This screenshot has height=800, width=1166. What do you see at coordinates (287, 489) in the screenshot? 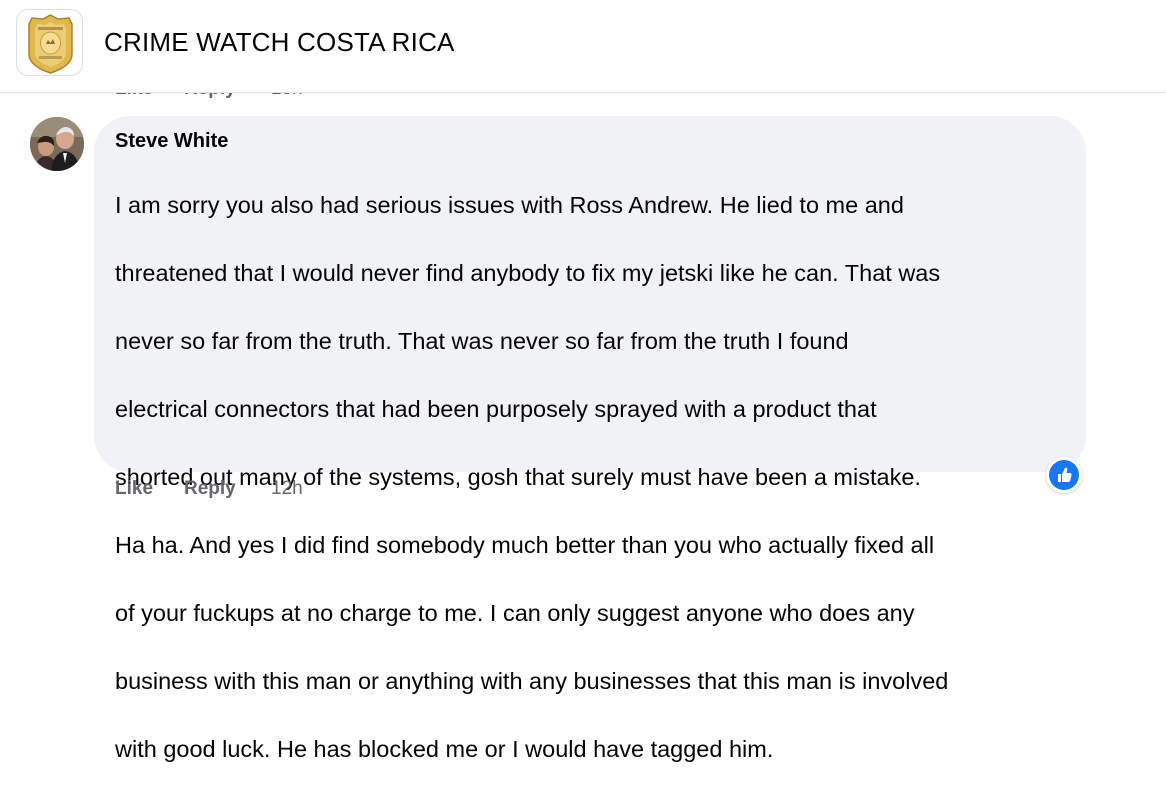
I see `comment-timestamp: 12h` at bounding box center [287, 489].